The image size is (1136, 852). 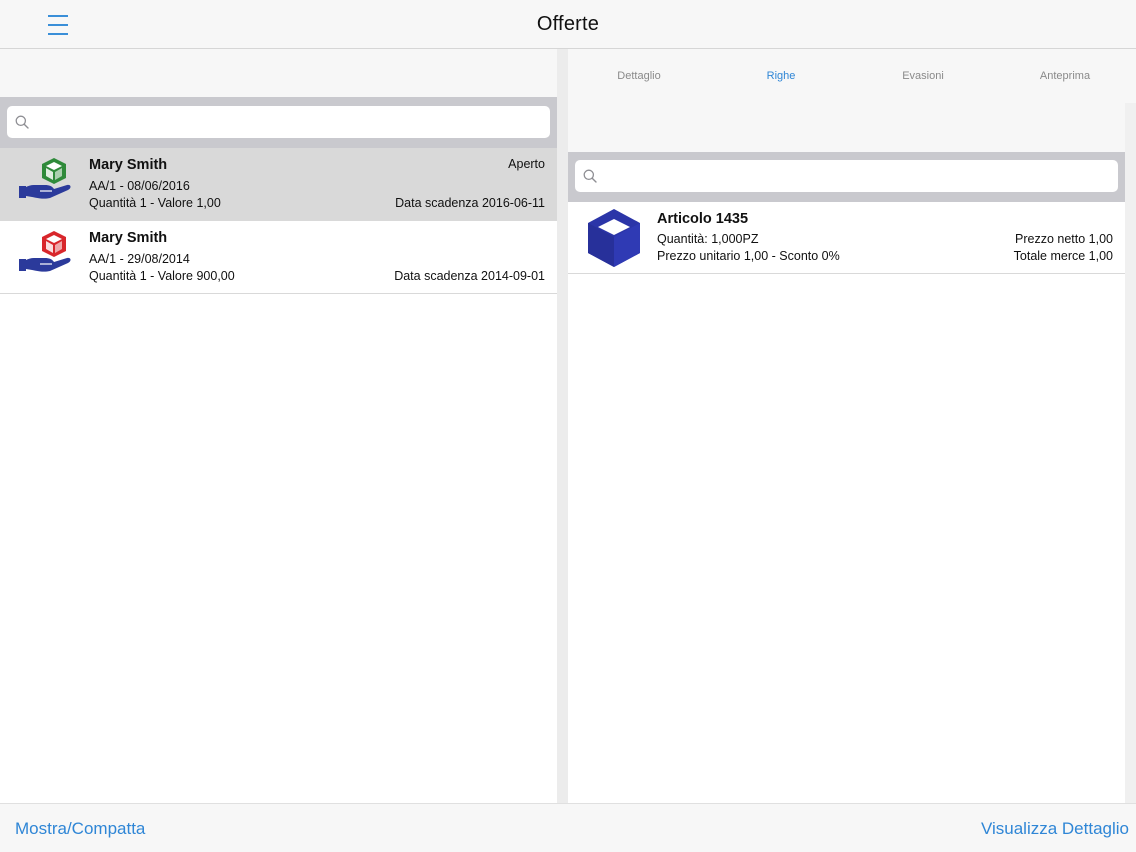 What do you see at coordinates (568, 827) in the screenshot?
I see `bottom-toolbar: Mostra/Compatta Visualizza Dettaglio` at bounding box center [568, 827].